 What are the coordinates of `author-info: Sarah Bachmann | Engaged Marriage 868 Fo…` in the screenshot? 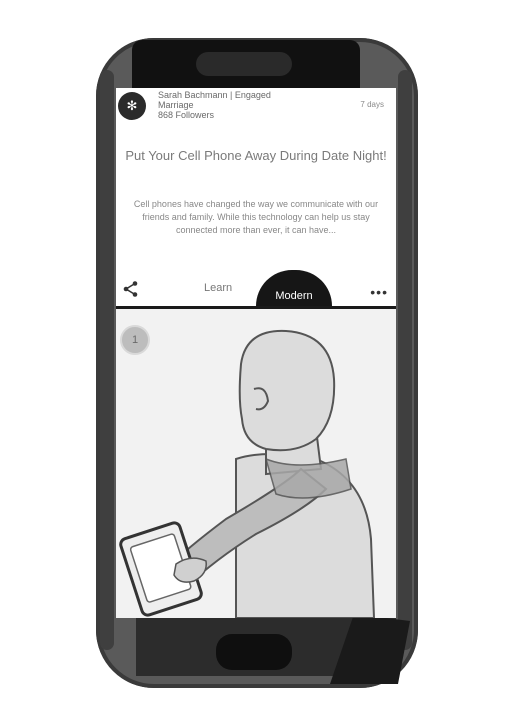 It's located at (248, 105).